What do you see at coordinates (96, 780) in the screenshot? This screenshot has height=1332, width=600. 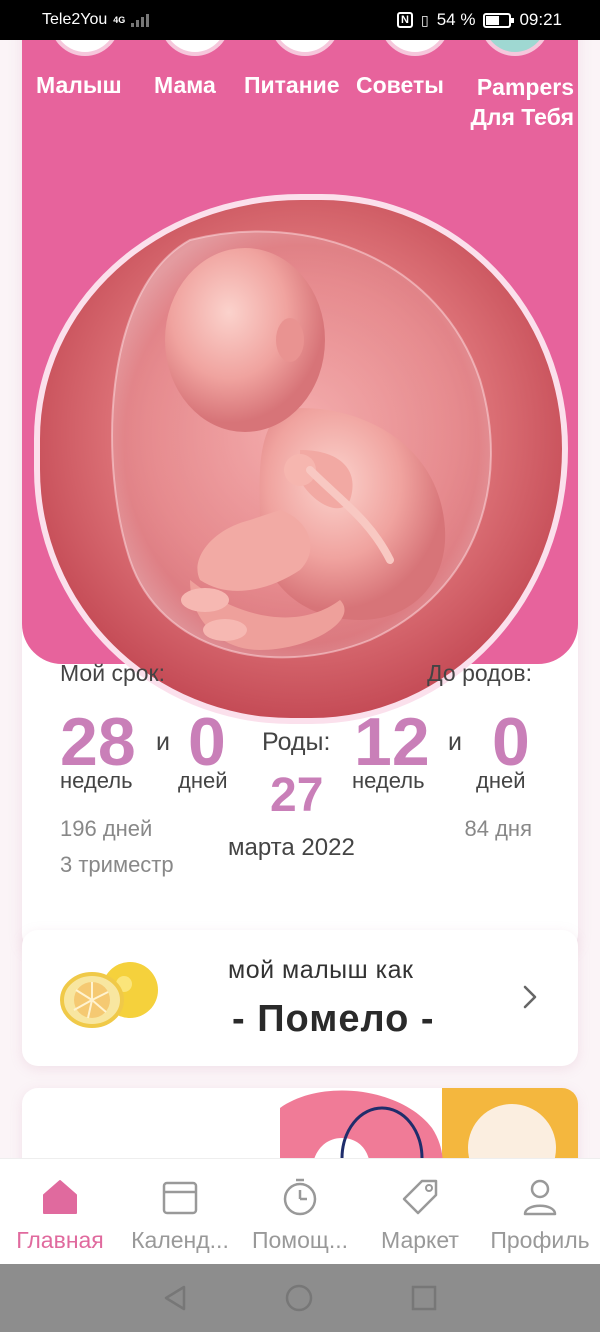 I see `weeks-unit-1: недель` at bounding box center [96, 780].